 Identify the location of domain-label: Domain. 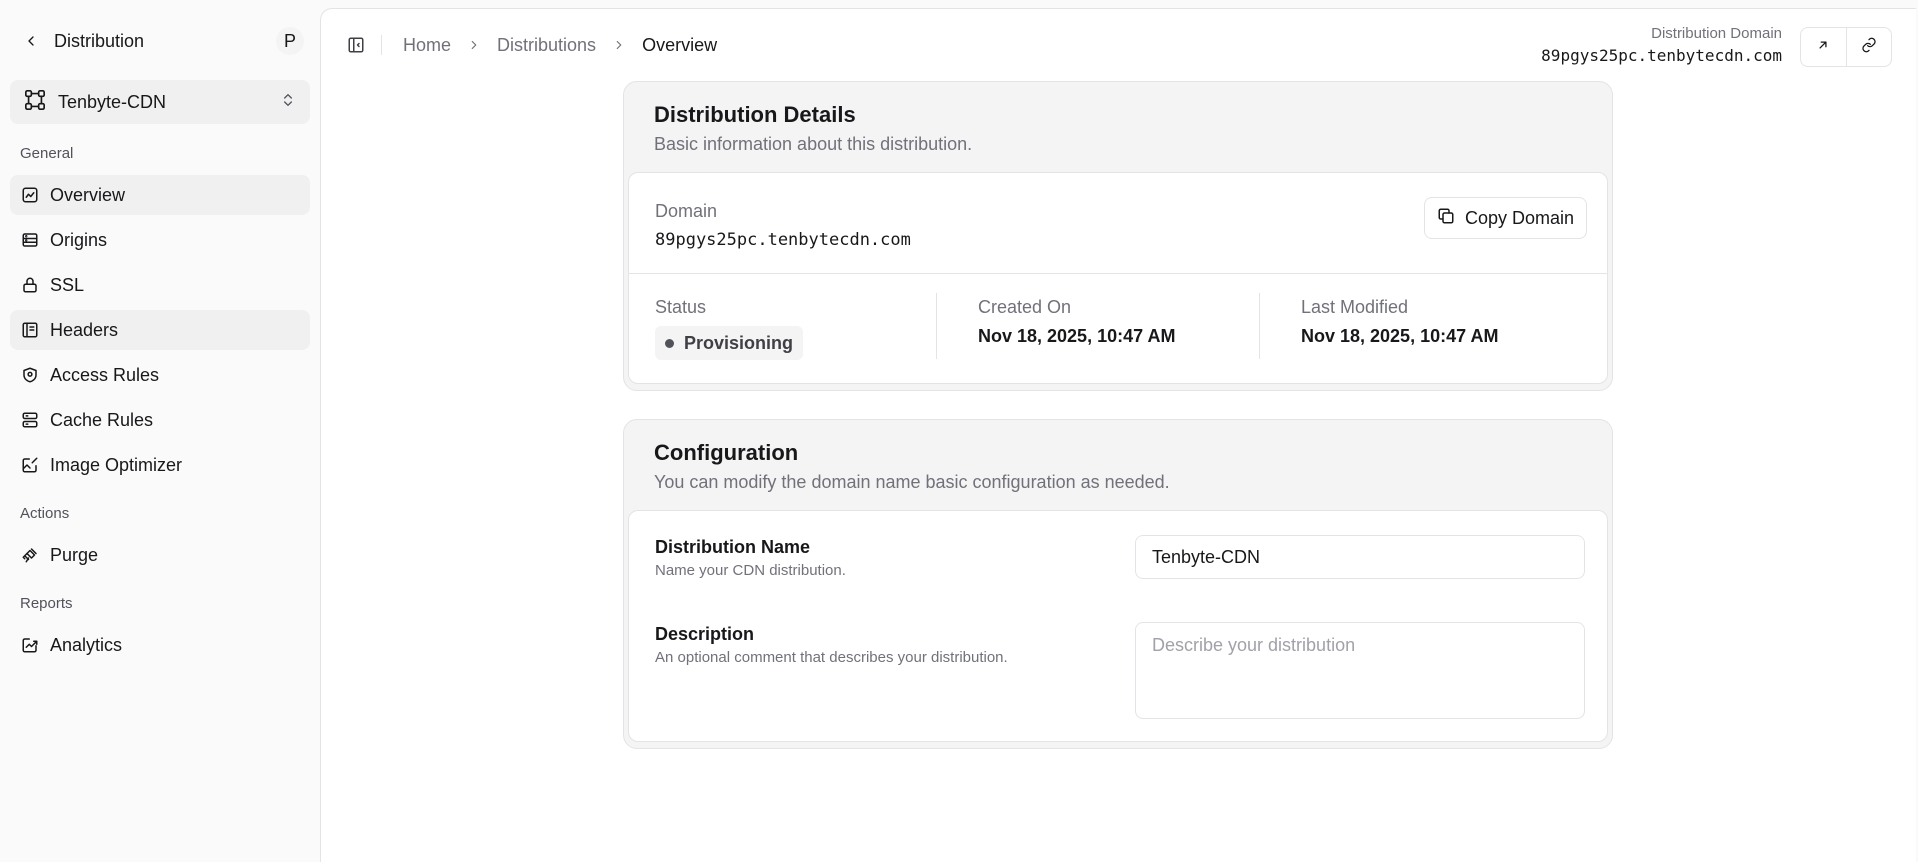
(686, 211).